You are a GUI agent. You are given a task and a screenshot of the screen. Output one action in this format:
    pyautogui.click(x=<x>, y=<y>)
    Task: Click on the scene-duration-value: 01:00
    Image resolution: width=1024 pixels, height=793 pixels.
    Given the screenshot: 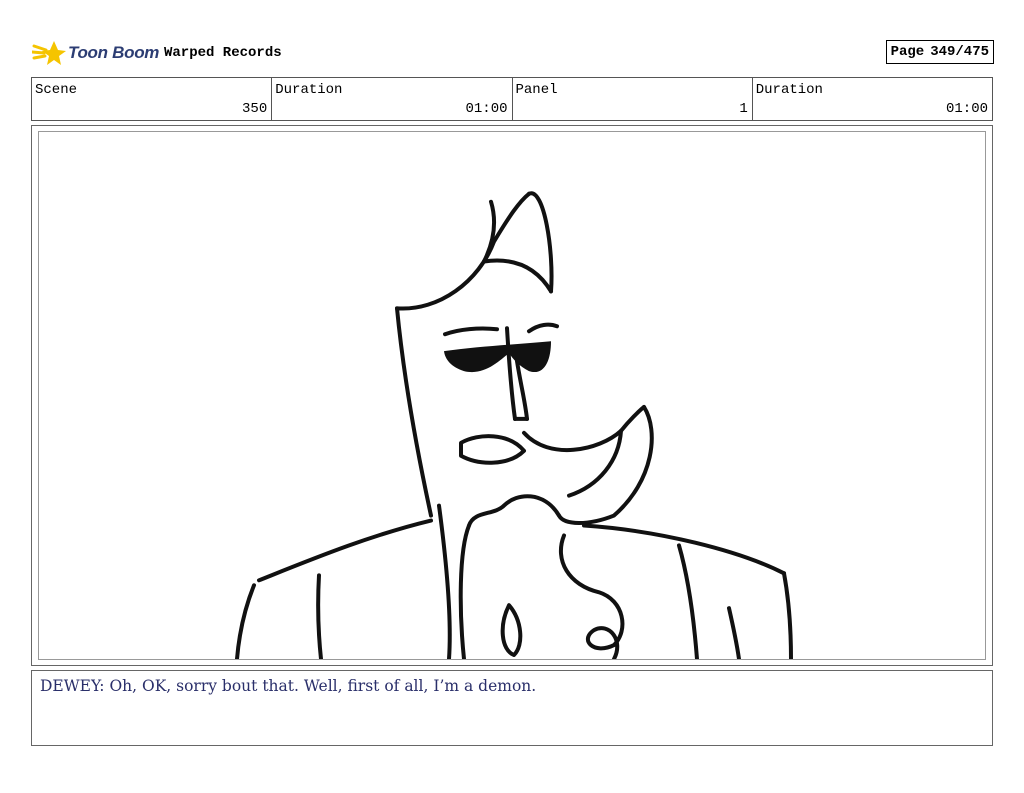 What is the action you would take?
    pyautogui.click(x=486, y=109)
    